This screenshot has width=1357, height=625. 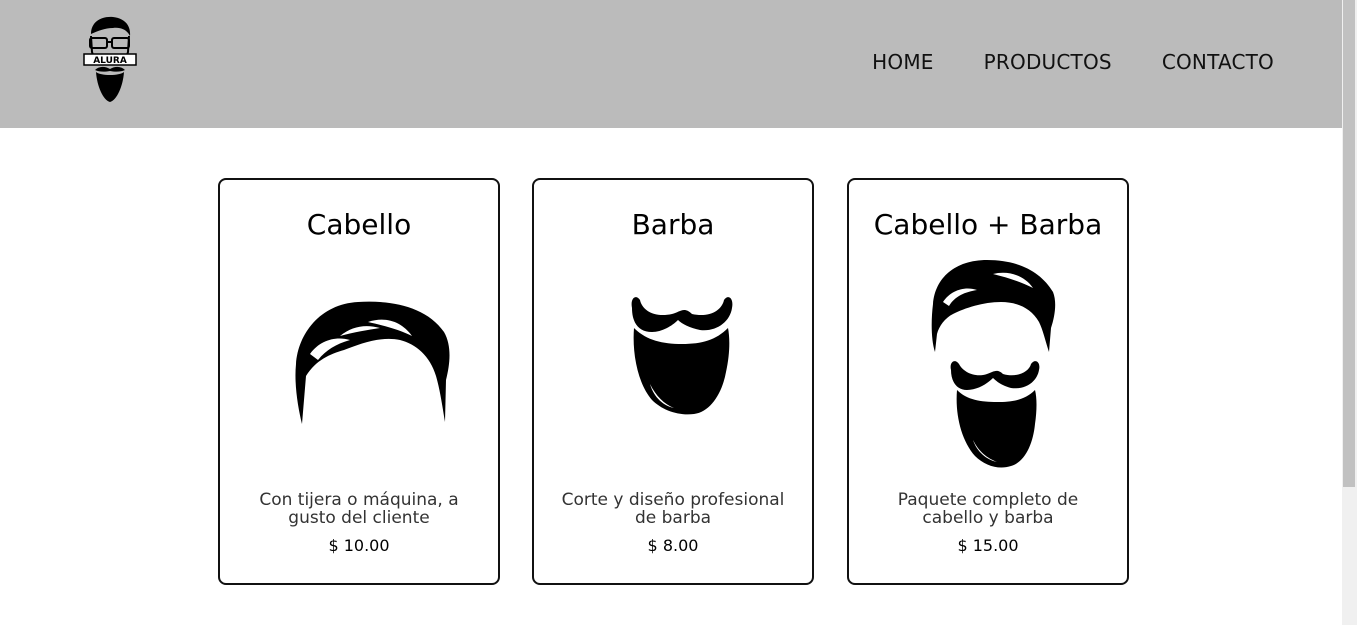 I want to click on main-nav: HOME PRODUCTOS CONTACTO, so click(x=1048, y=62).